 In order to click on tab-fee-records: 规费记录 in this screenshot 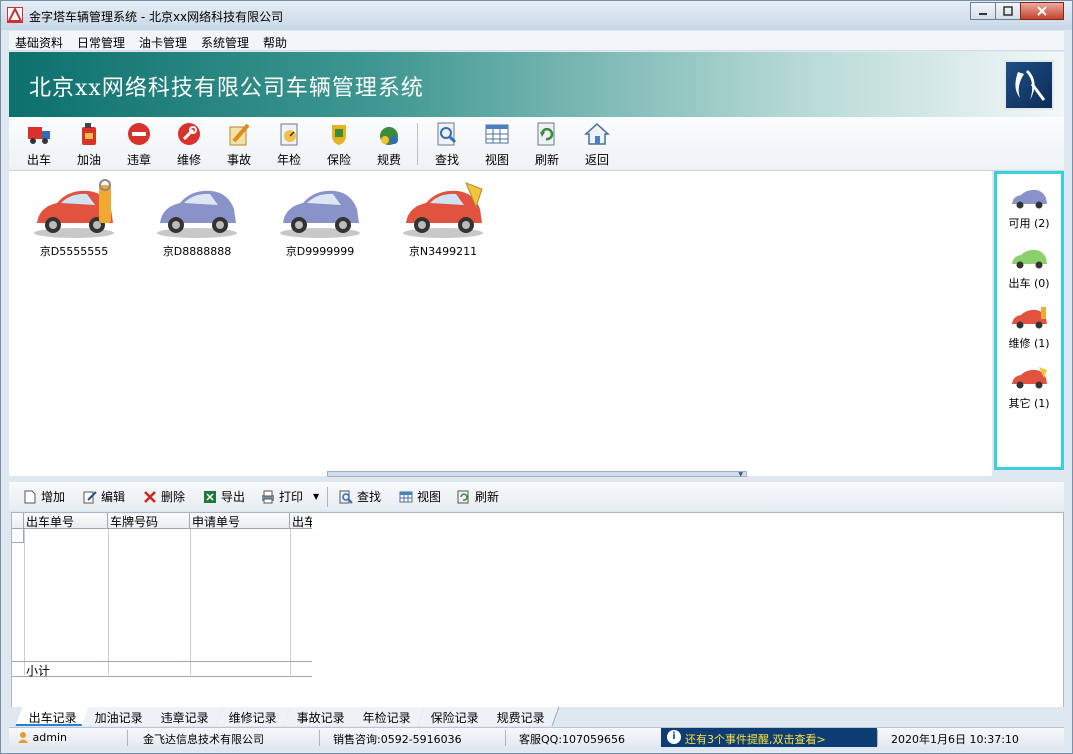, I will do `click(521, 716)`.